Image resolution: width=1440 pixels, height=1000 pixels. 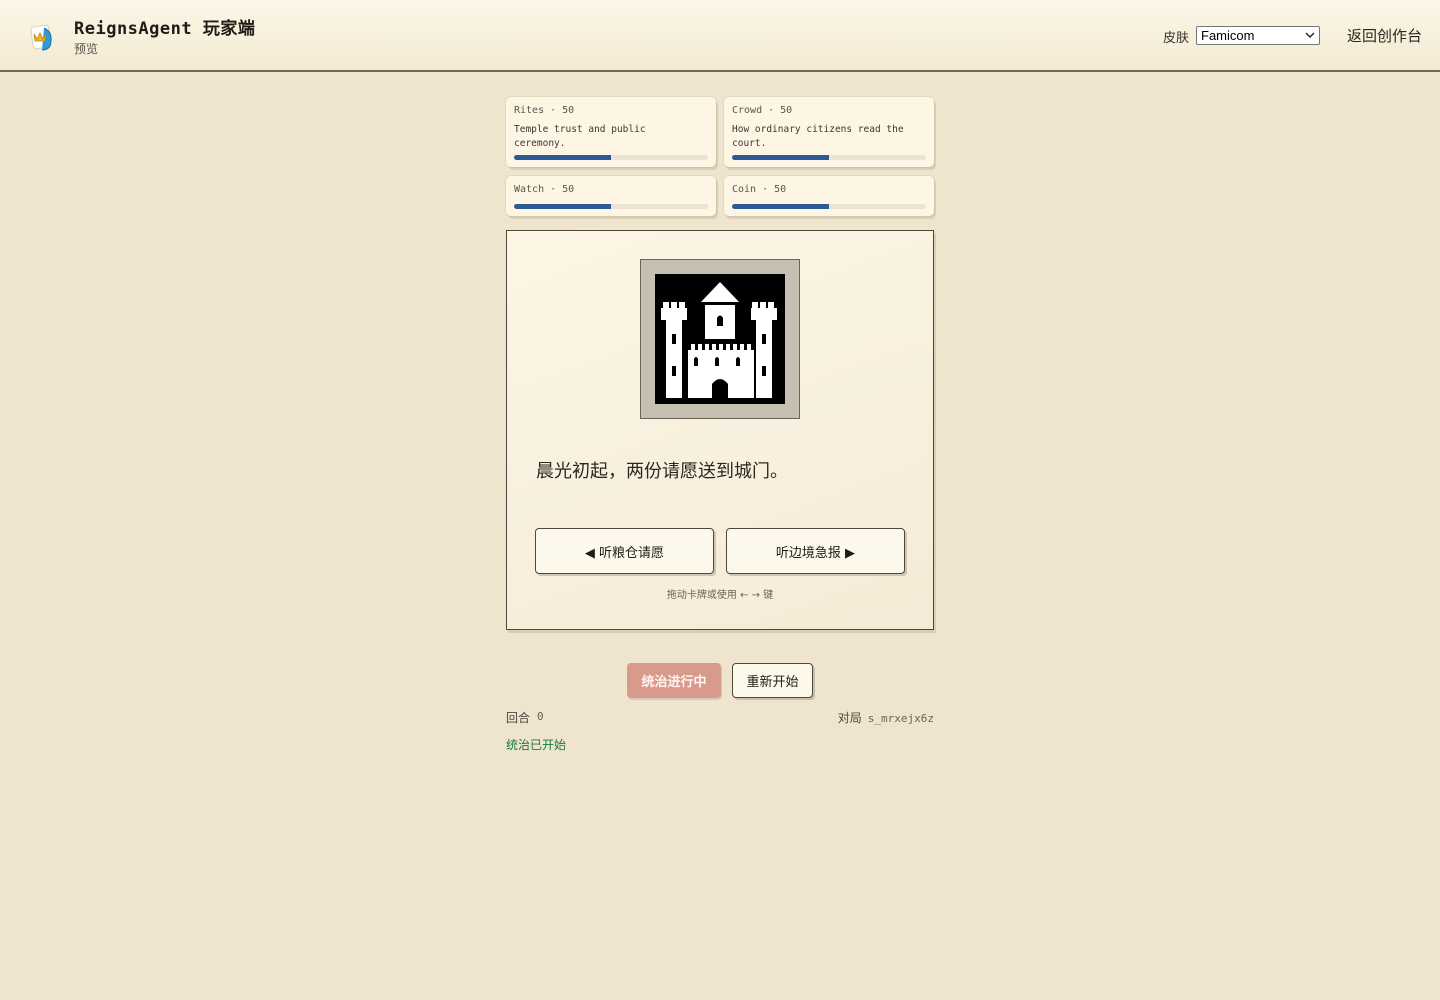 I want to click on session-info: 对局 s_mrxejx6z, so click(x=886, y=717).